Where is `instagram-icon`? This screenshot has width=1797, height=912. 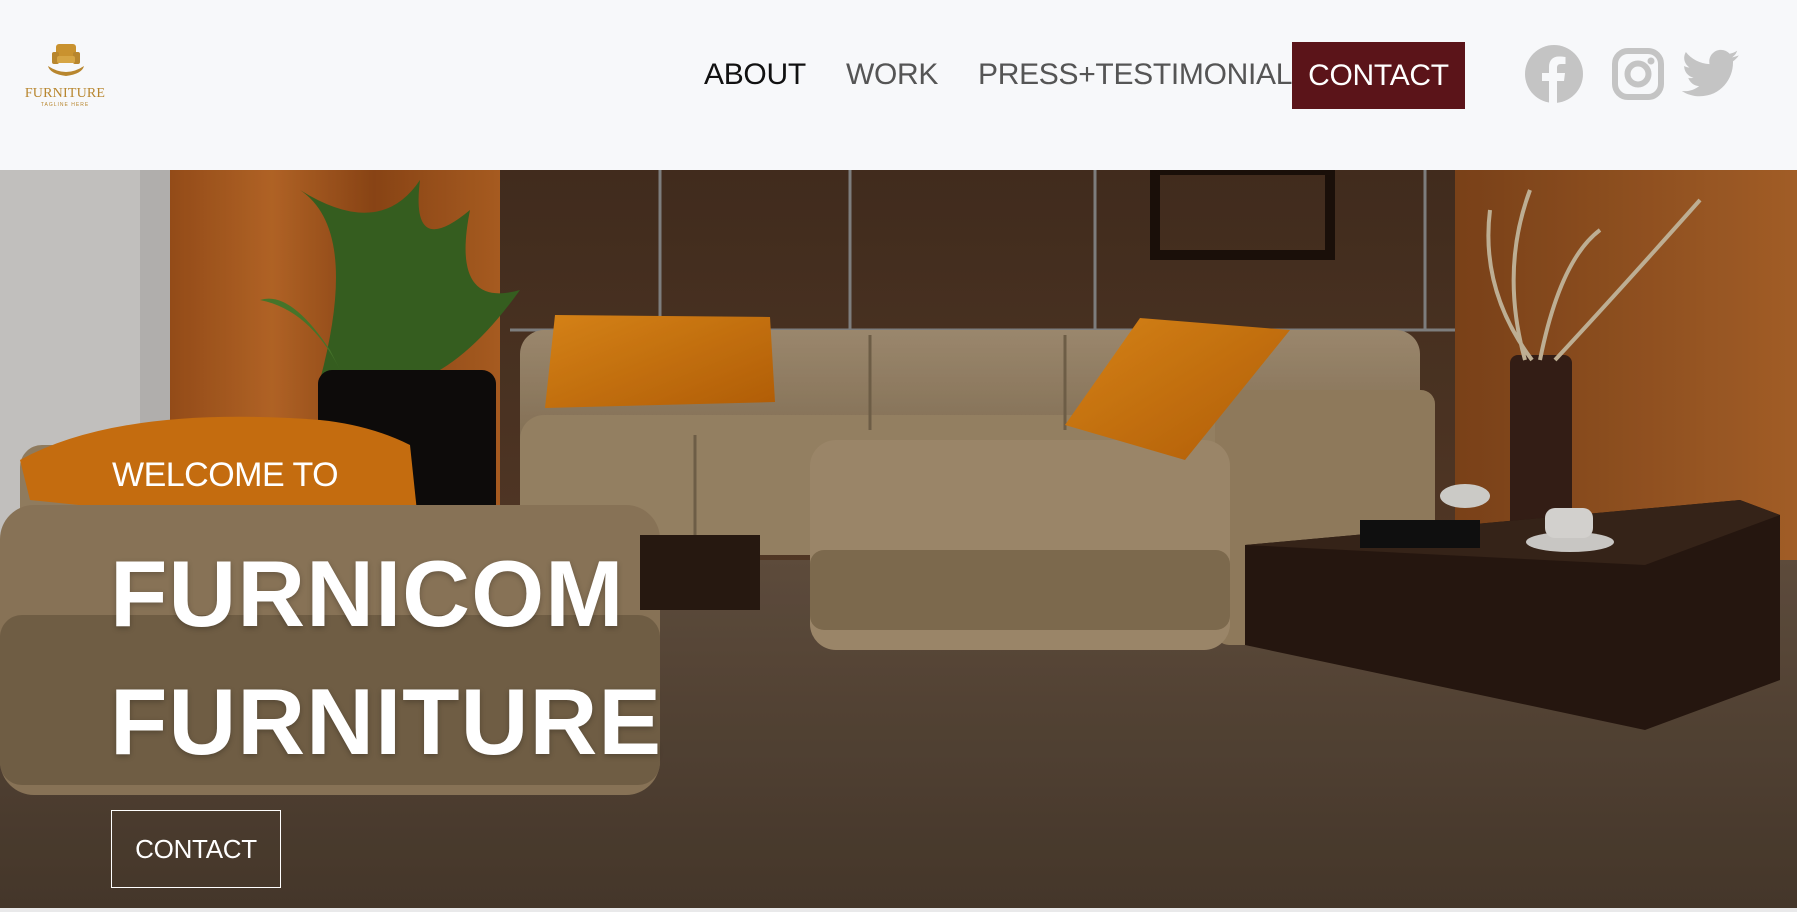 instagram-icon is located at coordinates (1638, 74).